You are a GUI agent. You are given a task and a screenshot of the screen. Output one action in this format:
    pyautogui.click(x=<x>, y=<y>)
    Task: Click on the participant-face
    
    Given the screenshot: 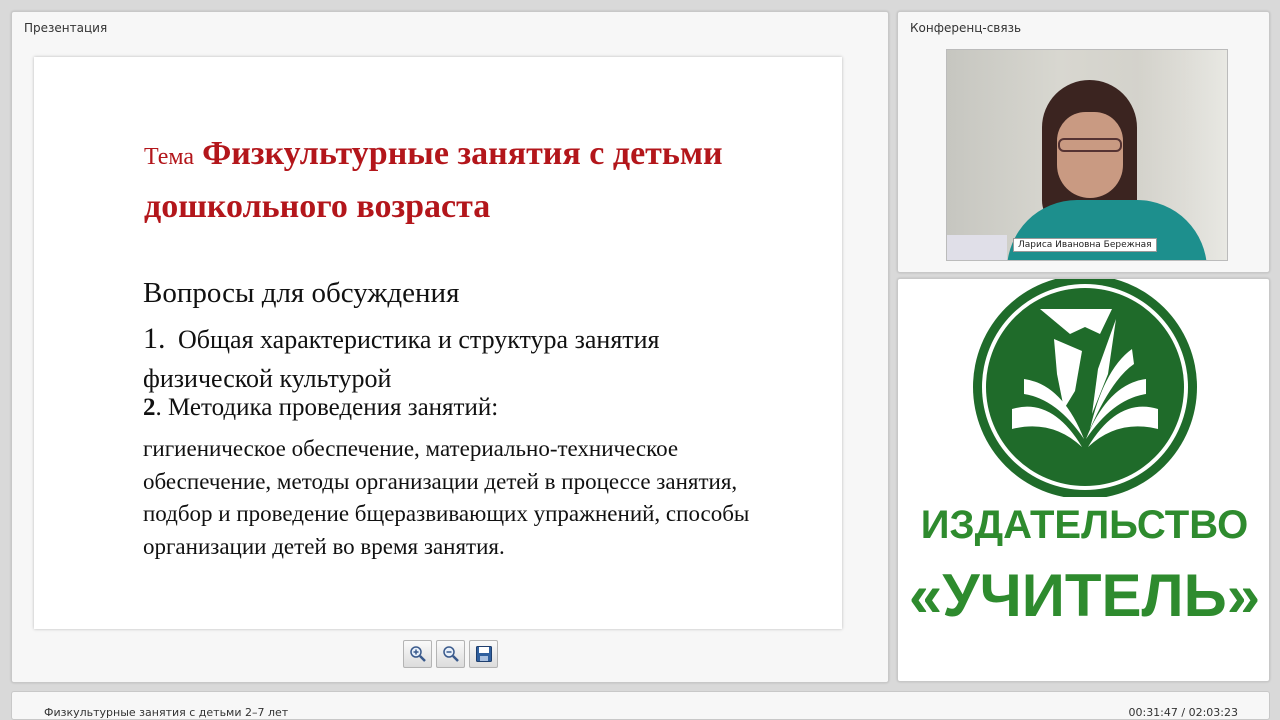 What is the action you would take?
    pyautogui.click(x=1090, y=155)
    